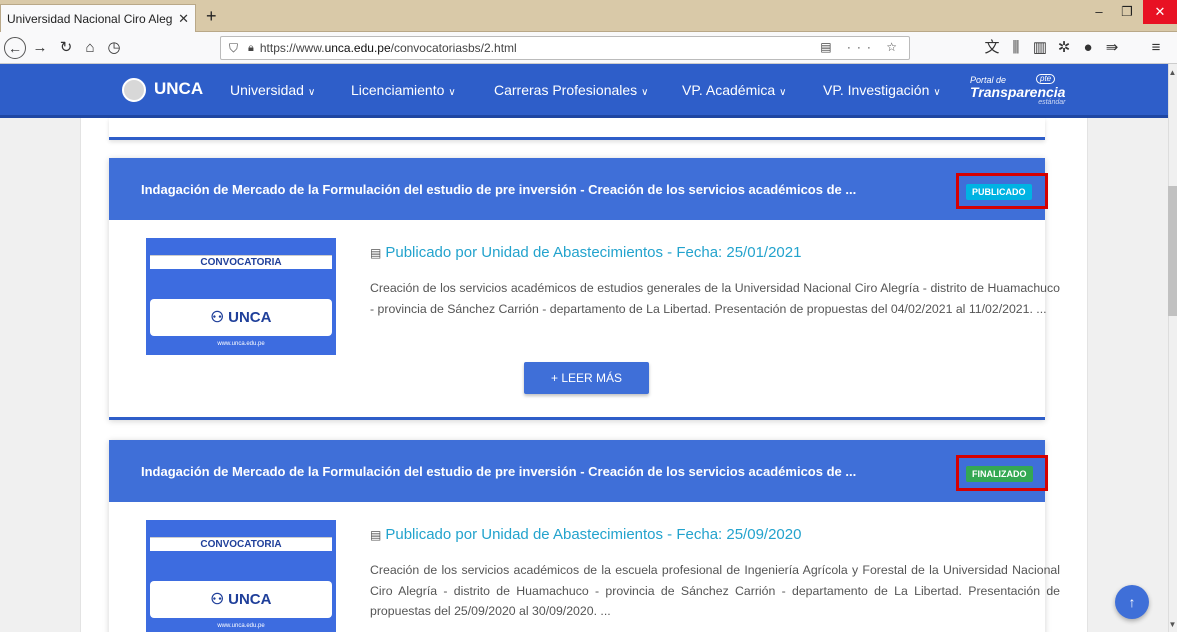 The image size is (1177, 632). Describe the element at coordinates (734, 90) in the screenshot. I see `menu-vp-academica: VP. Académica ∨` at that location.